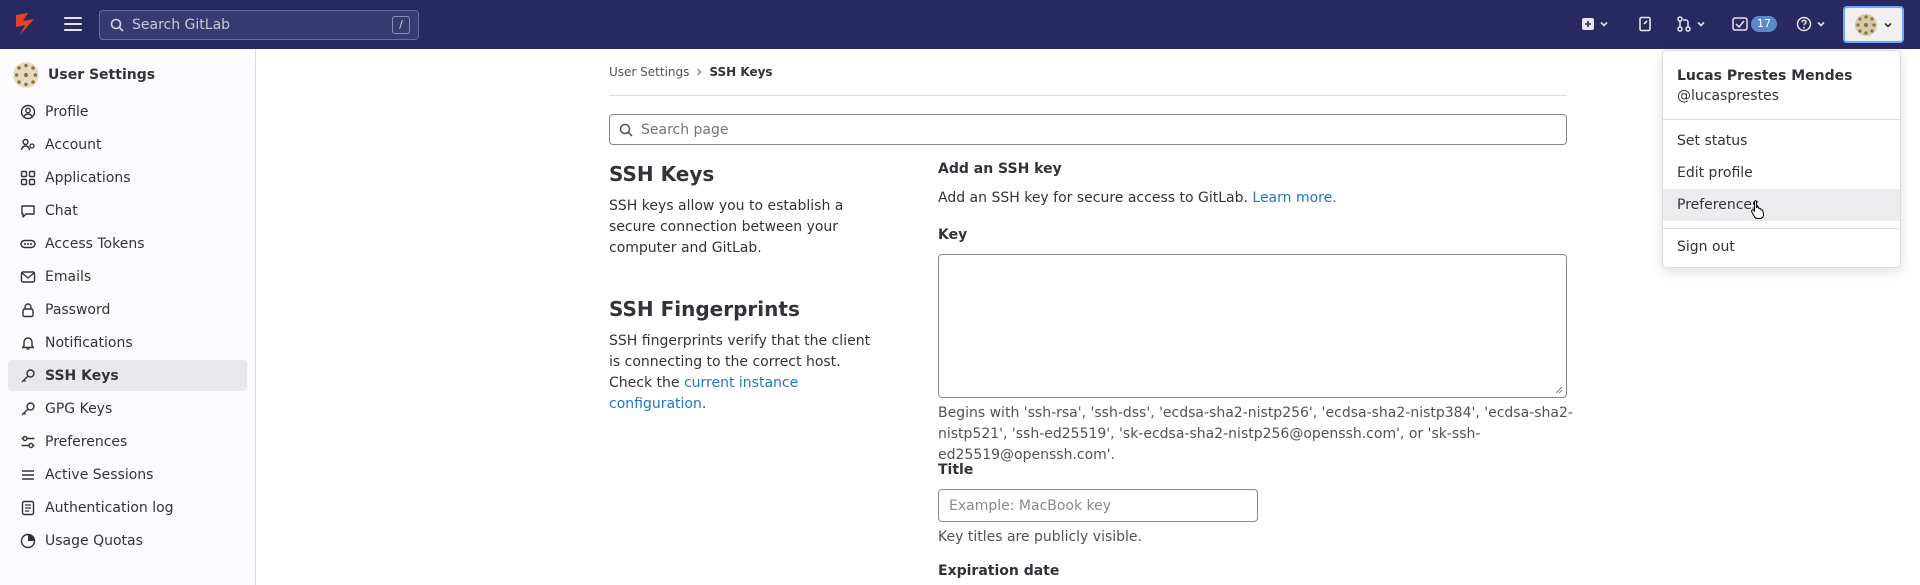 The image size is (1920, 585). I want to click on sidebar-item-label: GPG Keys, so click(79, 408).